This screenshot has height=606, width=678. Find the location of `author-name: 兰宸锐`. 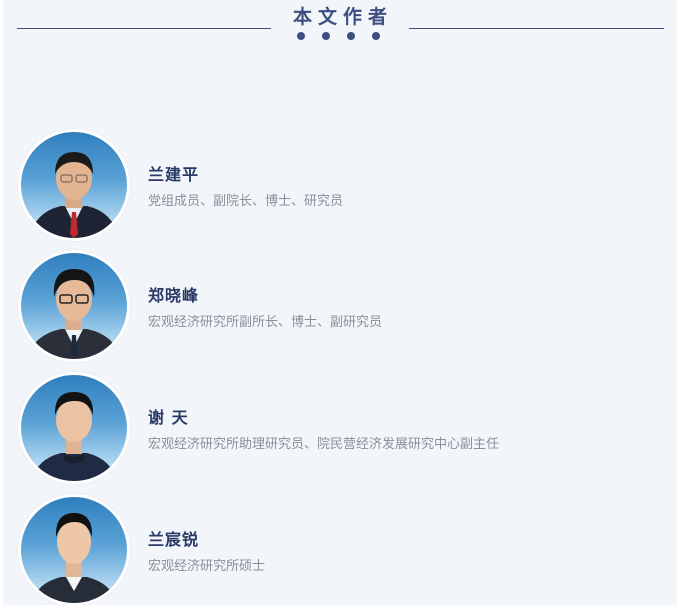

author-name: 兰宸锐 is located at coordinates (174, 539).